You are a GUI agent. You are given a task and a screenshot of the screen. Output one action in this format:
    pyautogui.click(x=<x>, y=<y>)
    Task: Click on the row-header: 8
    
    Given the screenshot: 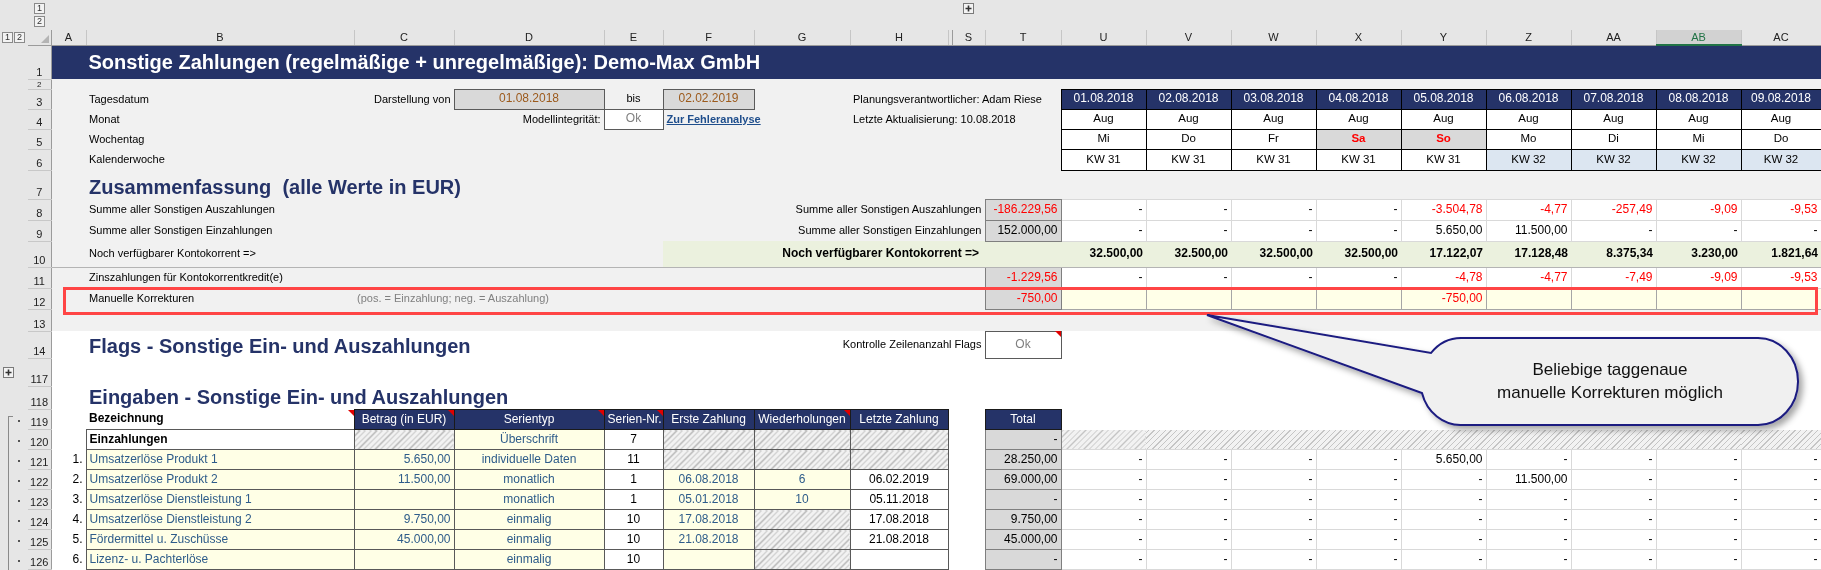 What is the action you would take?
    pyautogui.click(x=39, y=209)
    